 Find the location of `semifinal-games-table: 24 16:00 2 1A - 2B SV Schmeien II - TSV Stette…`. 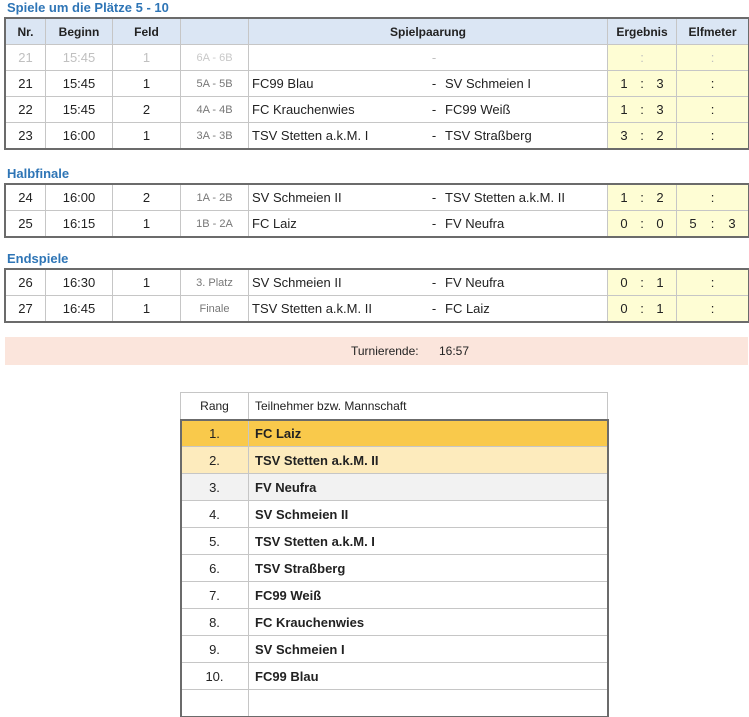

semifinal-games-table: 24 16:00 2 1A - 2B SV Schmeien II - TSV Stette… is located at coordinates (376, 210).